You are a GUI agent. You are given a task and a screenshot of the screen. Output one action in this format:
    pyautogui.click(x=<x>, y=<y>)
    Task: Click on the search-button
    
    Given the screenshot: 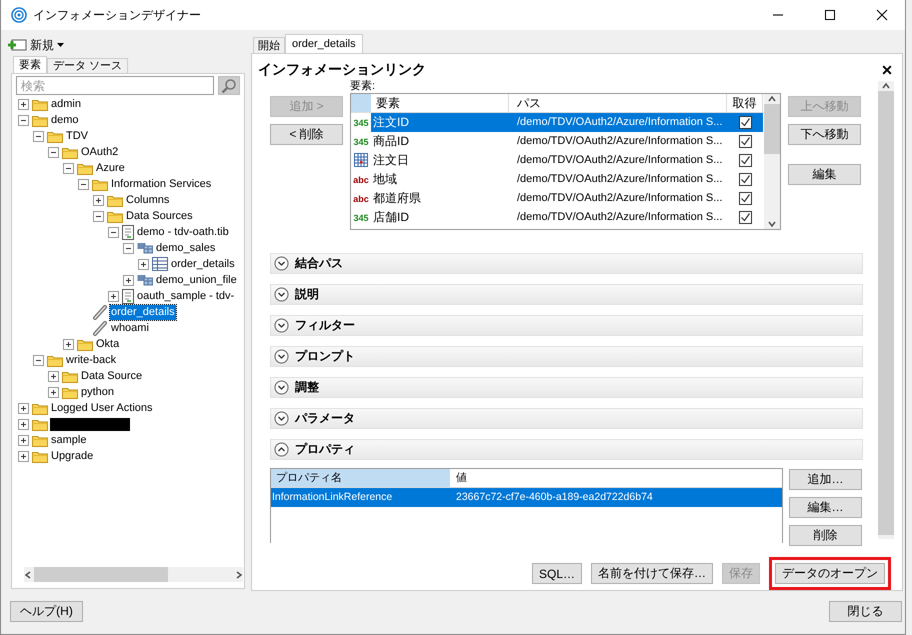 What is the action you would take?
    pyautogui.click(x=229, y=85)
    